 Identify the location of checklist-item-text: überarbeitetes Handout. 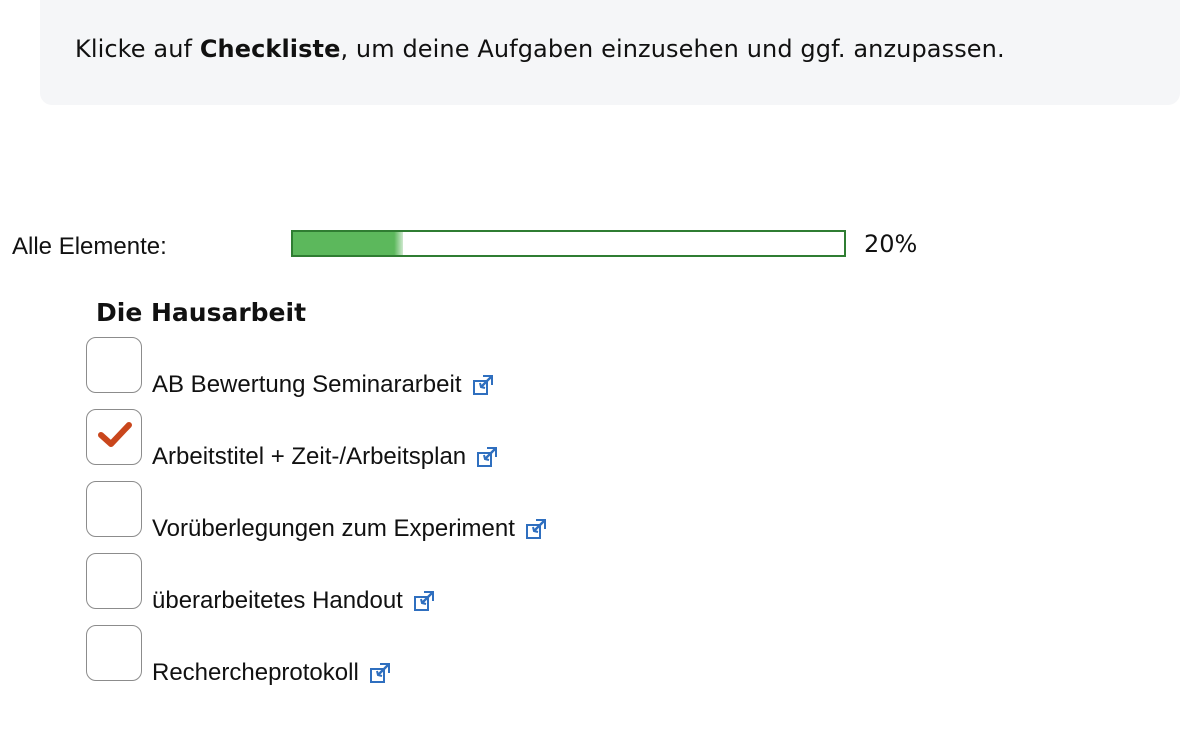
(277, 600).